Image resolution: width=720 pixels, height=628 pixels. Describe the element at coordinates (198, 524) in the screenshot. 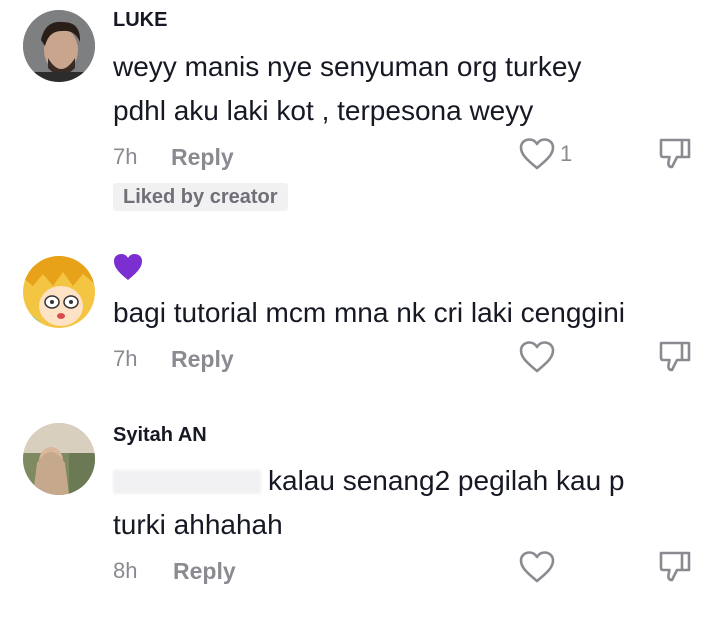

I see `comment-text-line-2: turki ahhahah` at that location.